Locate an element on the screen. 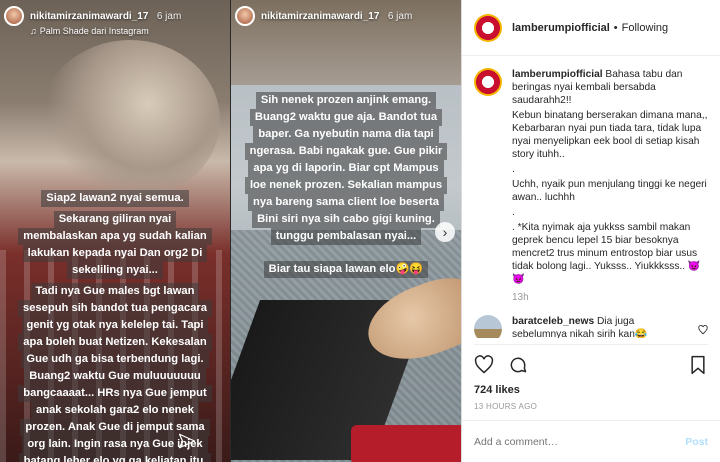  caption-line: Gue udh ga bisa terbendung lagi. is located at coordinates (115, 359).